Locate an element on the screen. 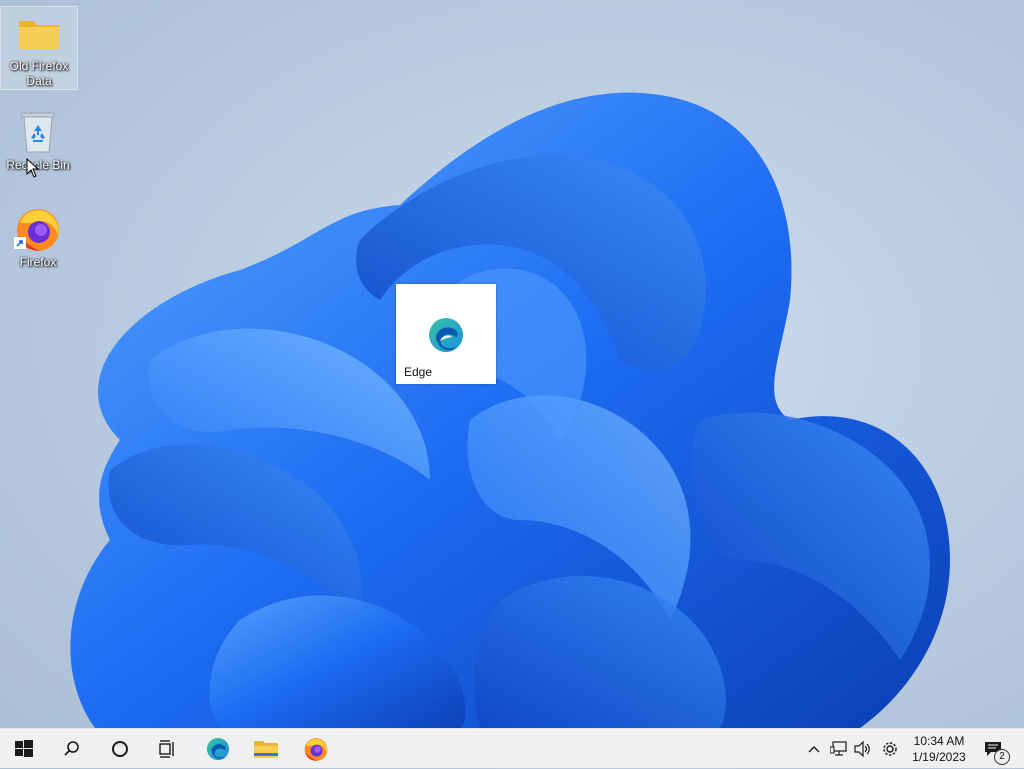  file-explorer-icon is located at coordinates (266, 749).